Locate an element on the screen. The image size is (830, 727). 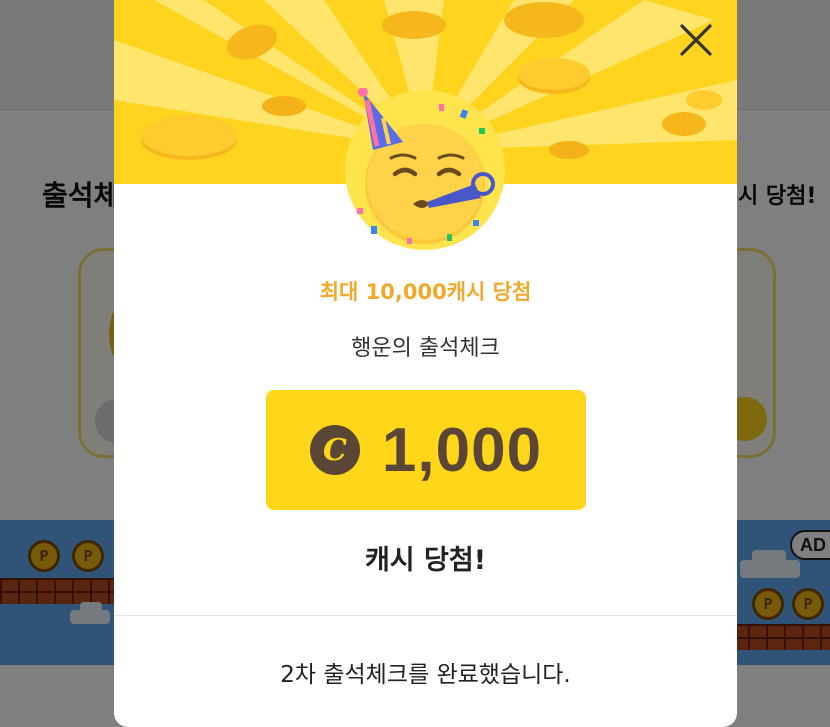
reward-amount-box: C 1,000 is located at coordinates (426, 450).